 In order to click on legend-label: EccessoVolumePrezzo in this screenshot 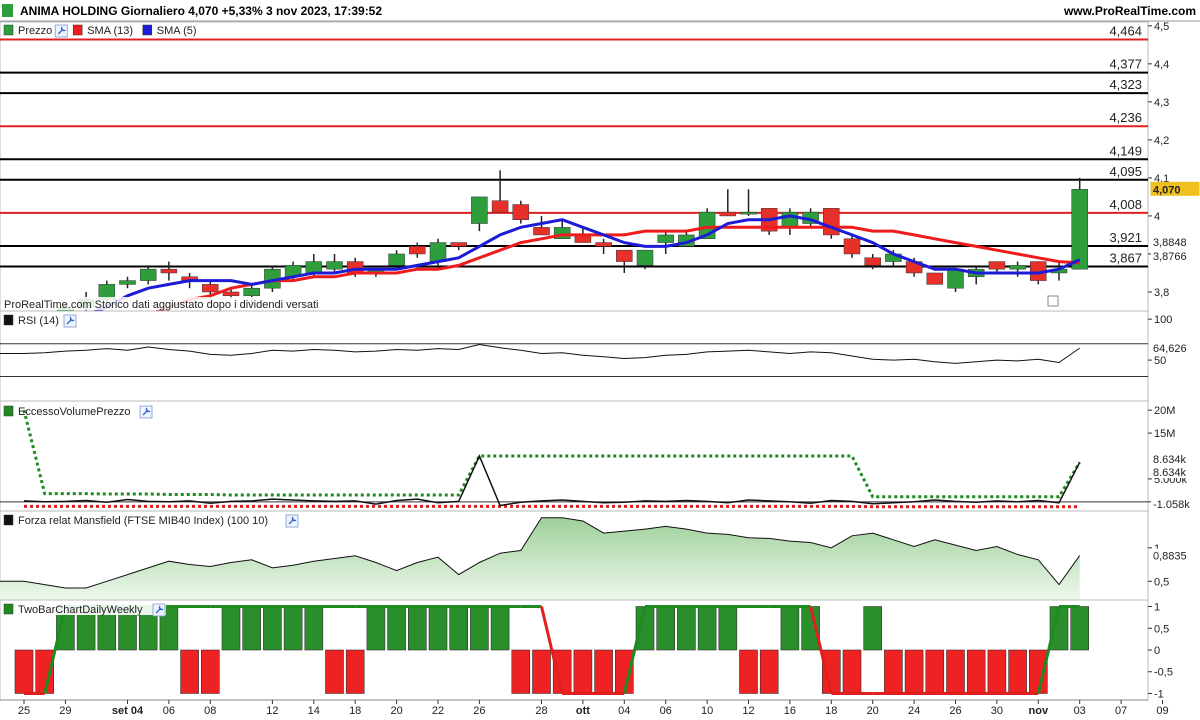, I will do `click(74, 412)`.